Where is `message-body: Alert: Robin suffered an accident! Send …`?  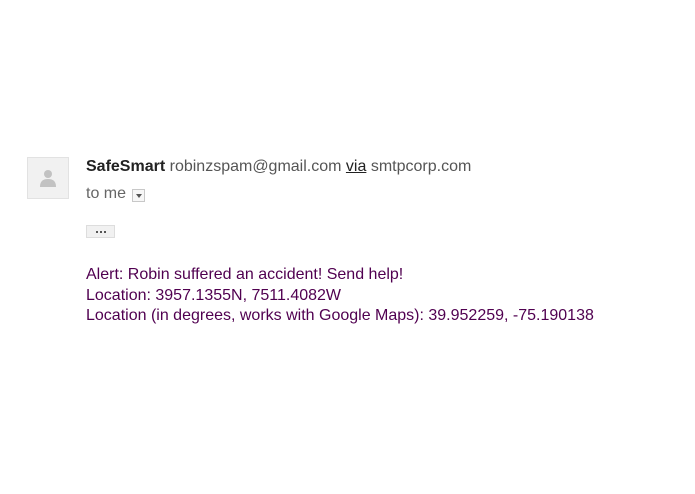 message-body: Alert: Robin suffered an accident! Send … is located at coordinates (340, 296).